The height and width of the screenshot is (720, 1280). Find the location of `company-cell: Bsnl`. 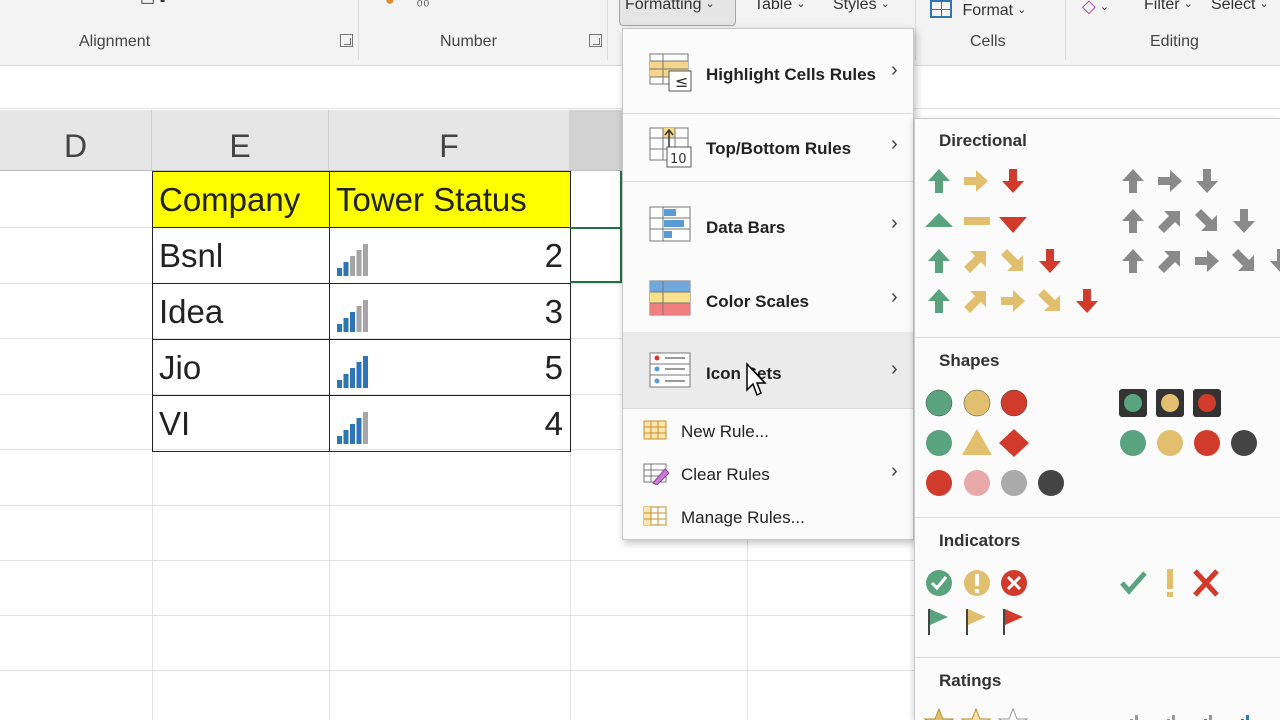

company-cell: Bsnl is located at coordinates (241, 255).